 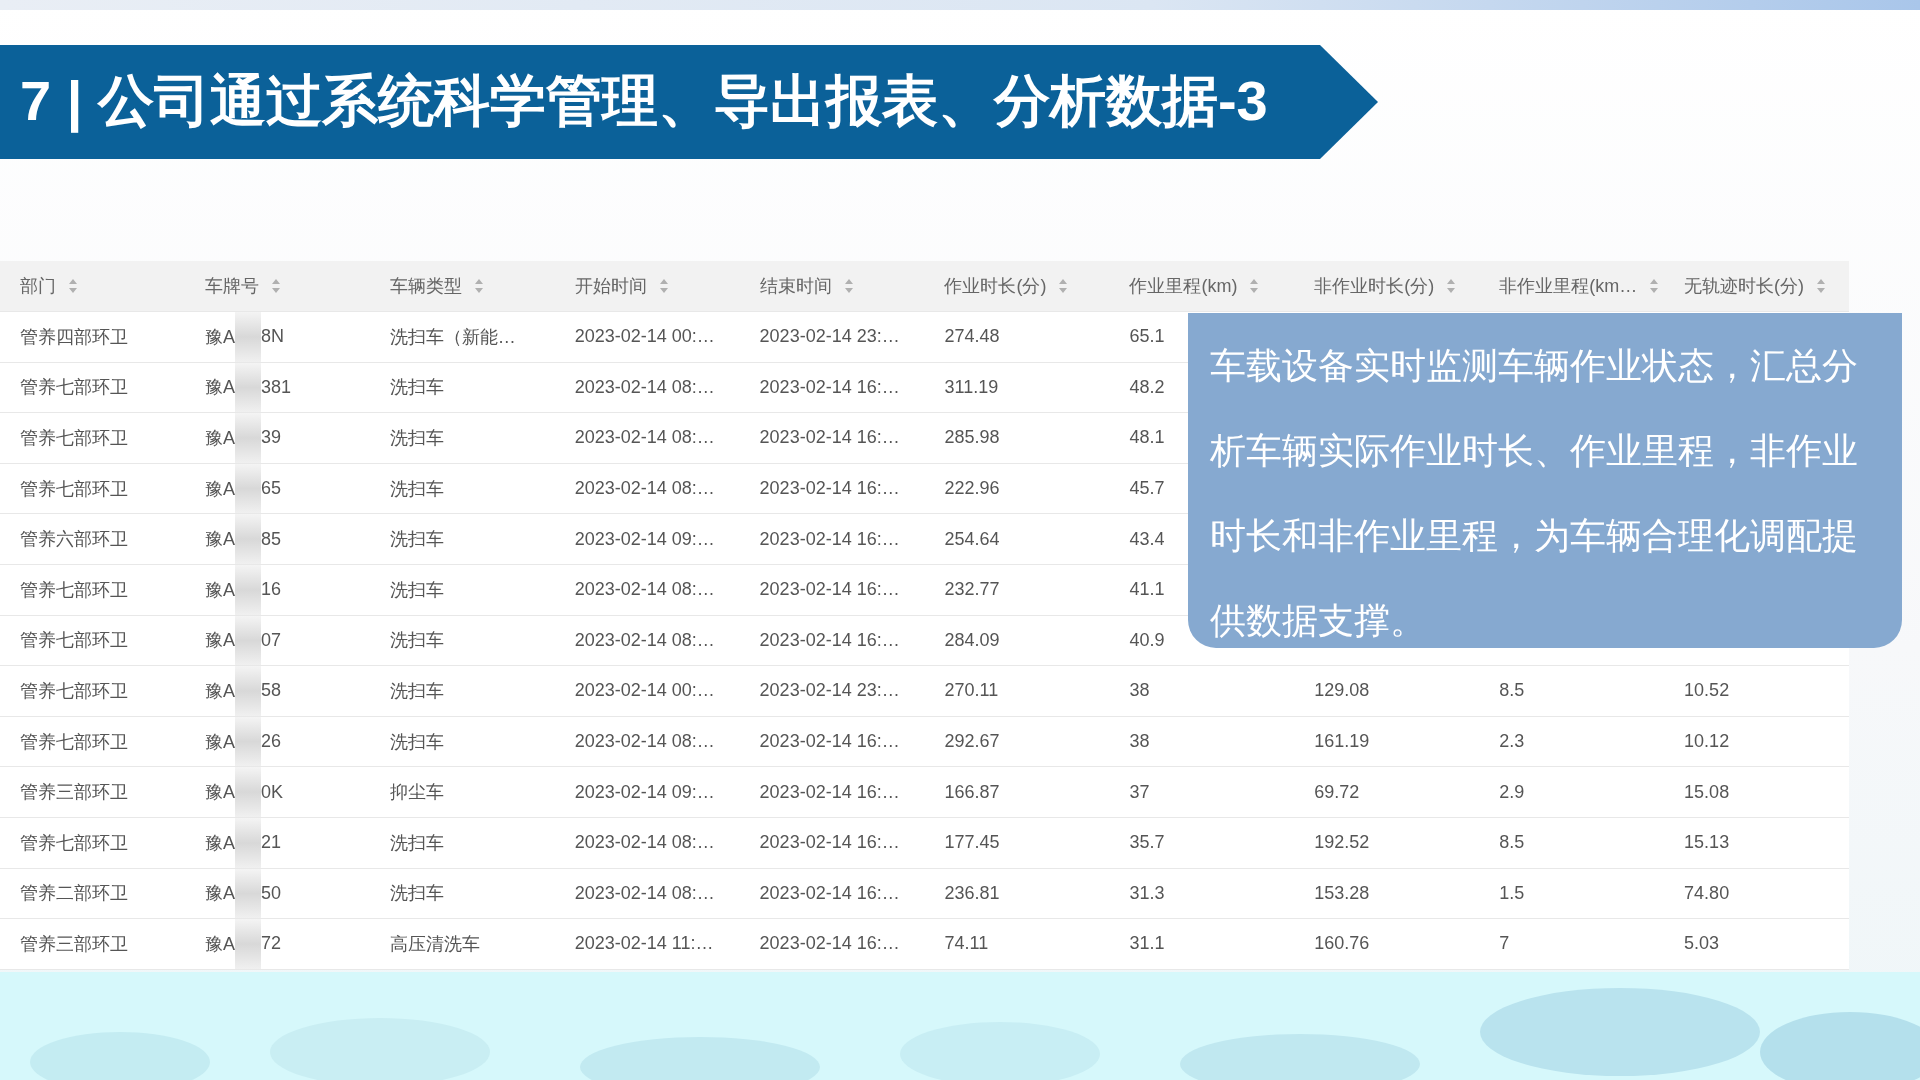 I want to click on plate-suffix: 381, so click(x=275, y=387).